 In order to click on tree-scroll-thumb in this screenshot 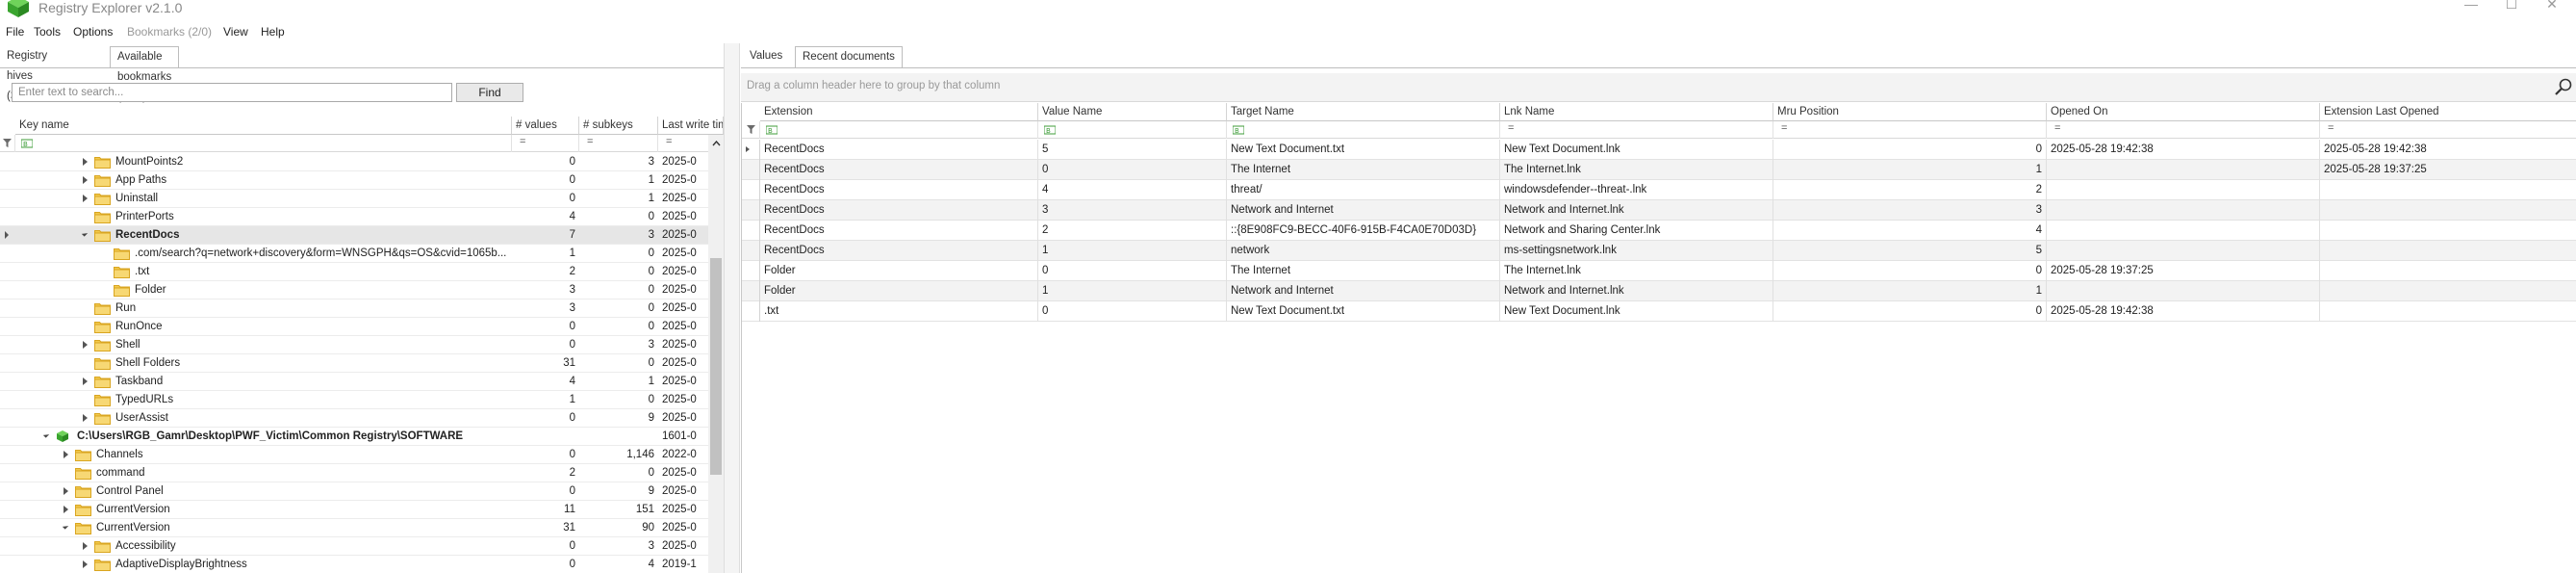, I will do `click(716, 367)`.